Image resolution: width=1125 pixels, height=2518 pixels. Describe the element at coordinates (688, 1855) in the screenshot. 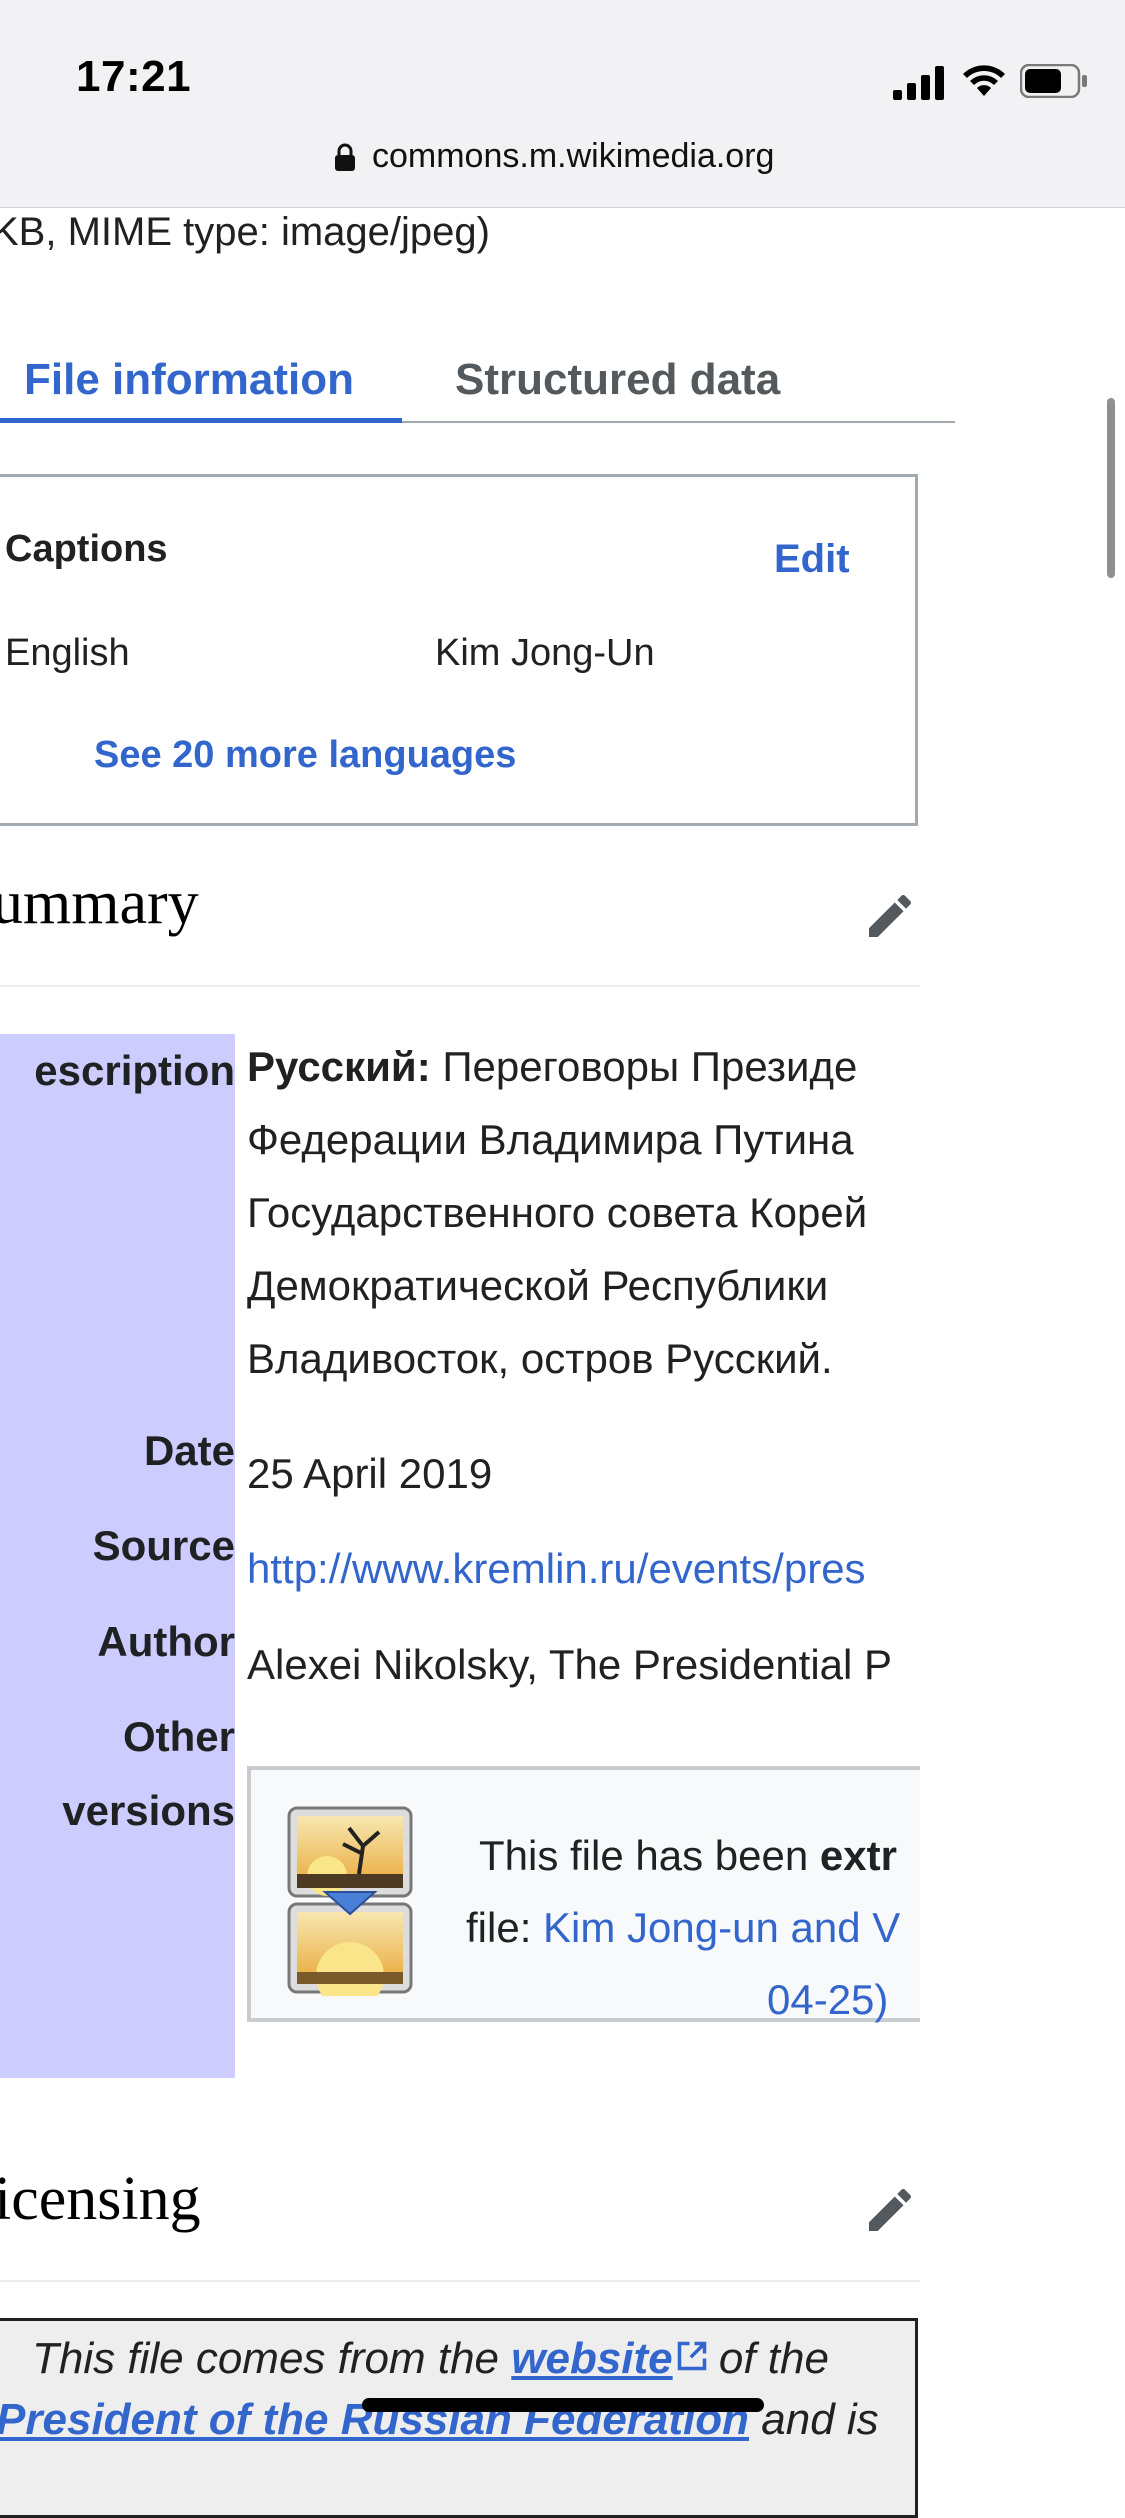

I see `other-versions-text-line1: This file has been extr` at that location.